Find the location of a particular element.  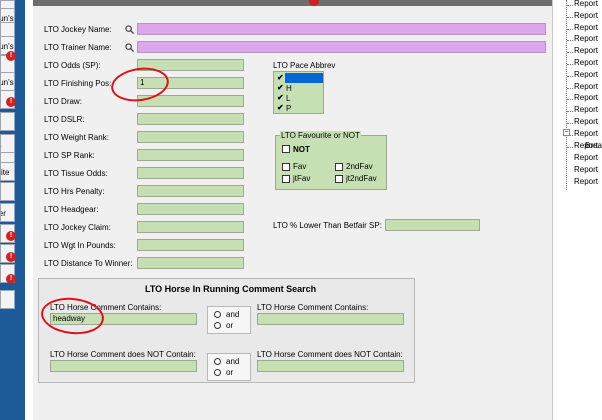

not-checkbox is located at coordinates (286, 149).